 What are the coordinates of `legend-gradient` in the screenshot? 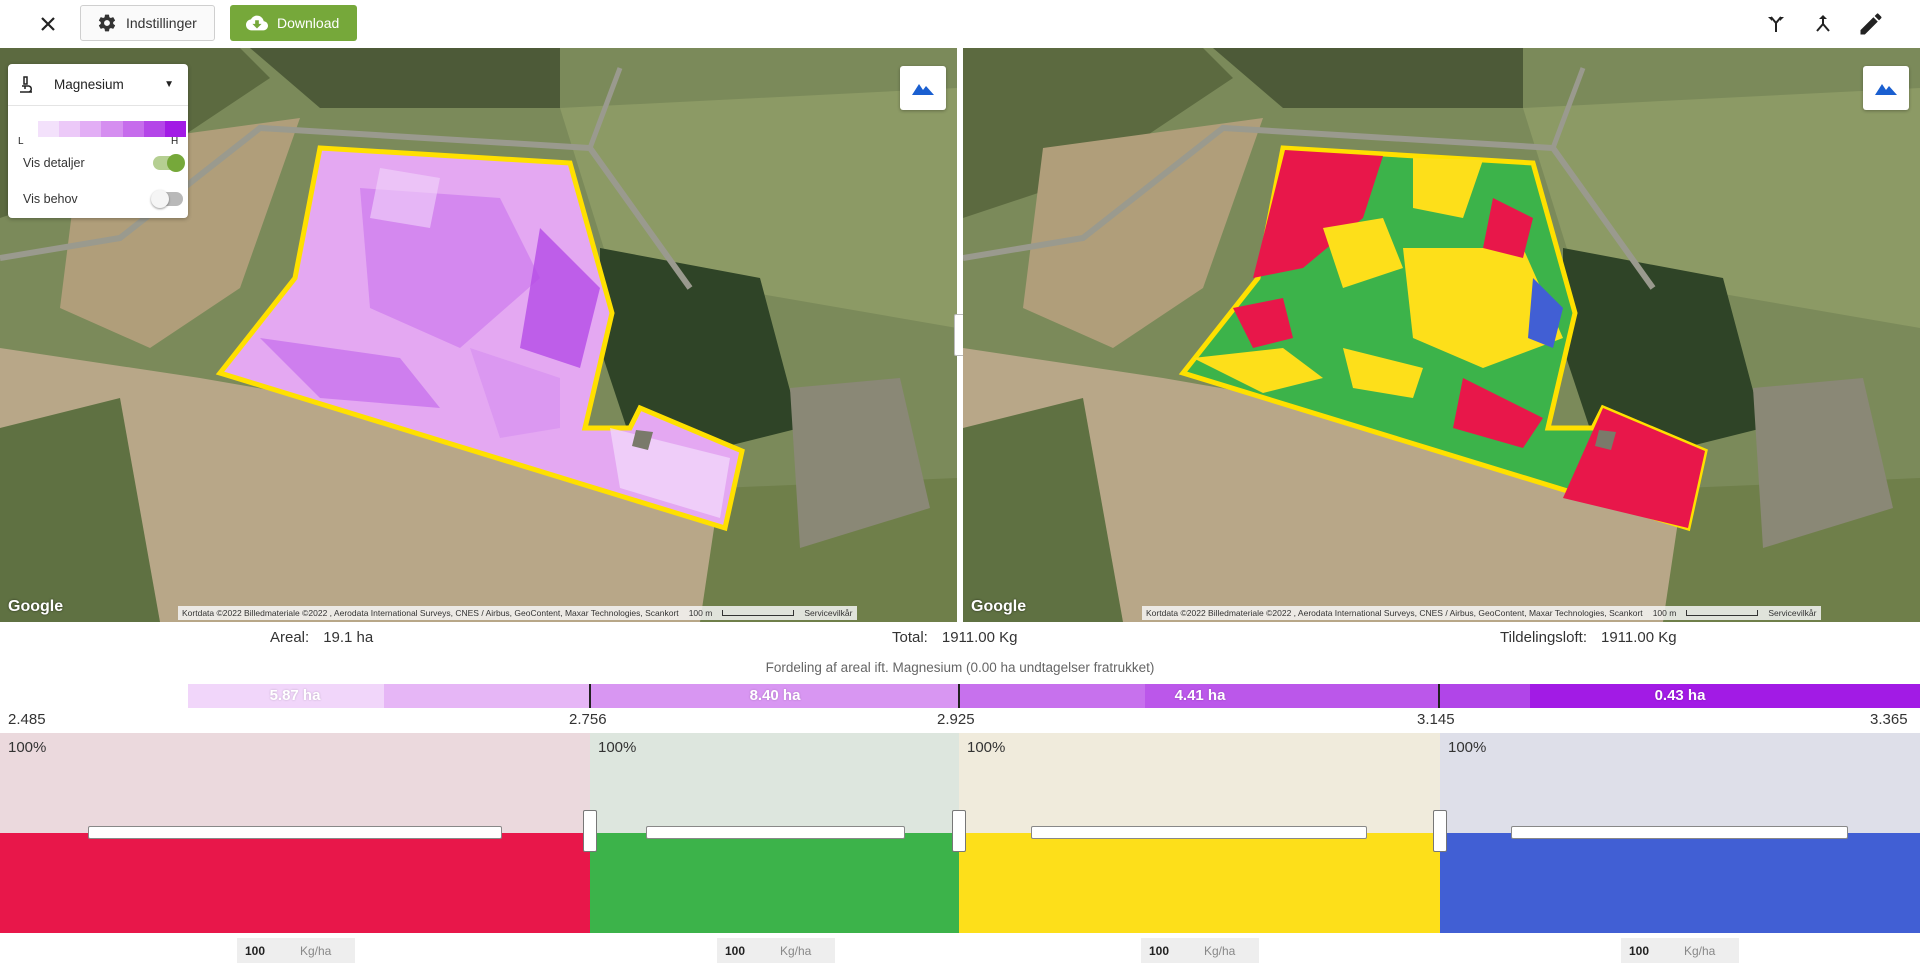 It's located at (112, 129).